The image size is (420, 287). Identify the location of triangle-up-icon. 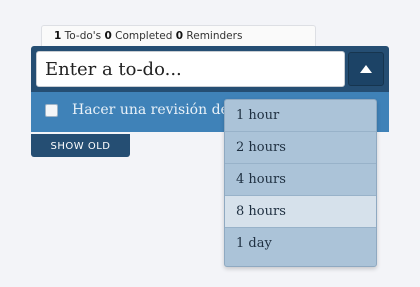
(366, 69).